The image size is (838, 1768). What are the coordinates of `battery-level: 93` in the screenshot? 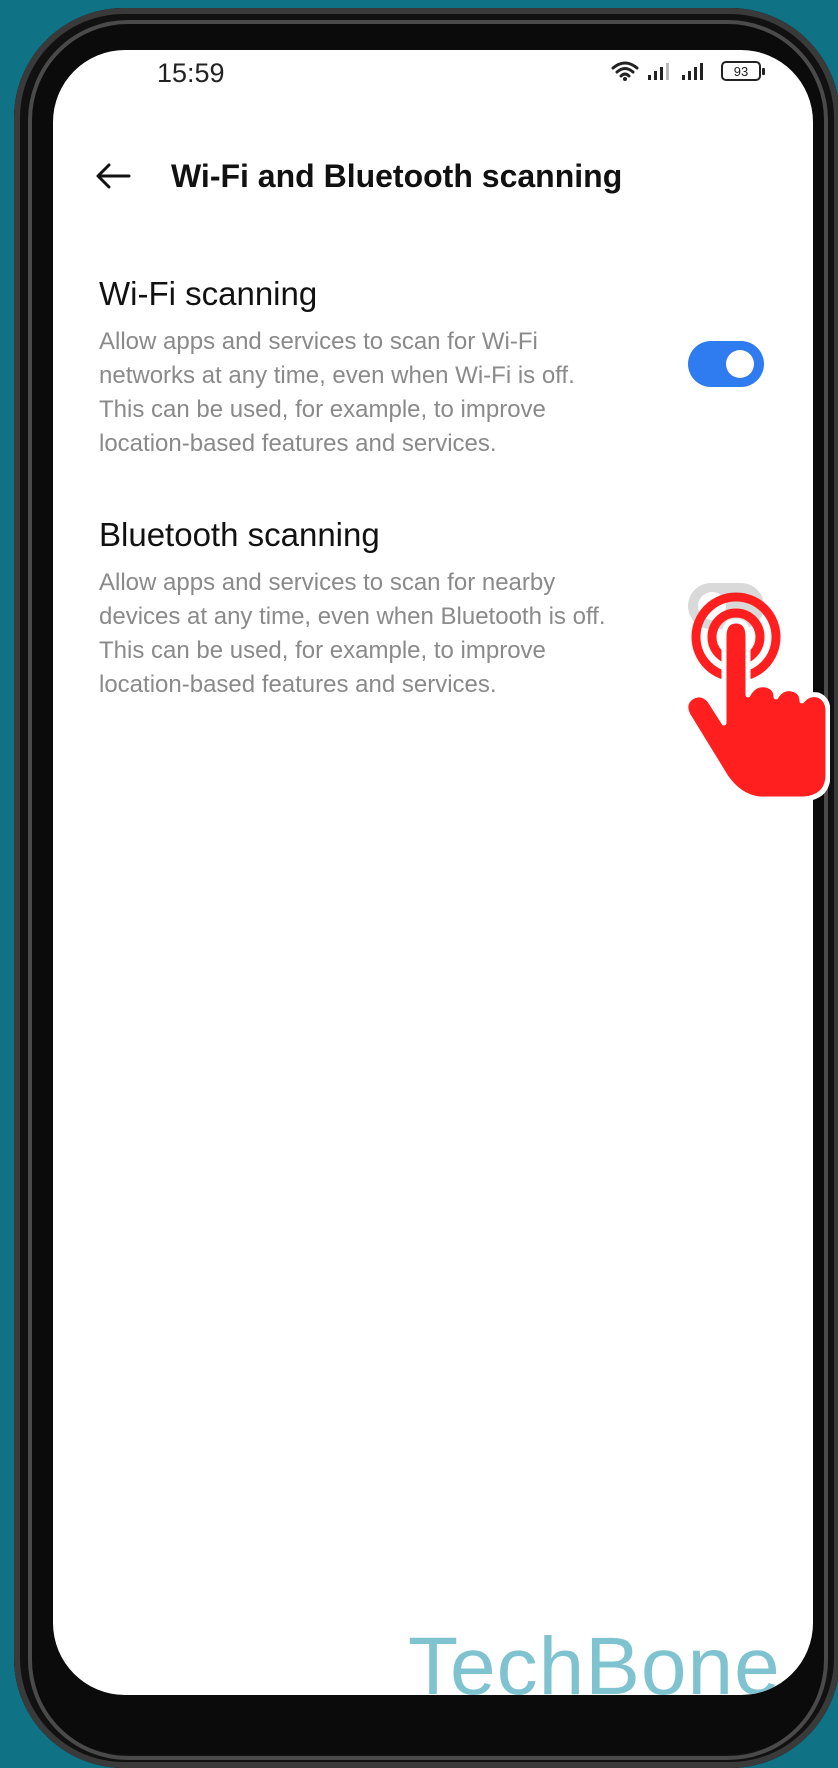 It's located at (741, 71).